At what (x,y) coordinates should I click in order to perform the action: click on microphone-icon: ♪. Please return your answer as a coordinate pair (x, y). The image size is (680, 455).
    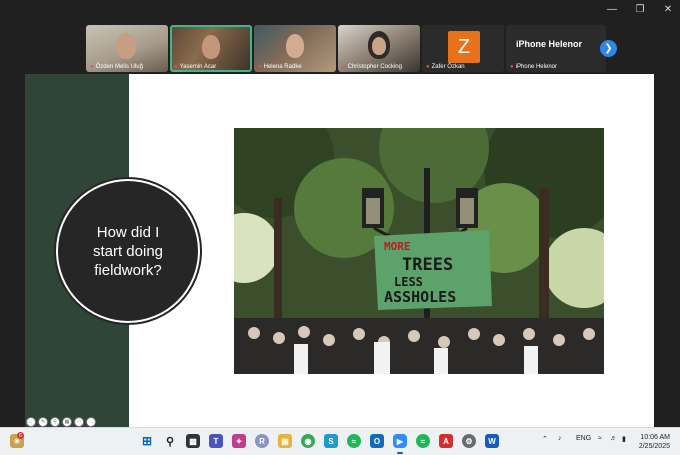
    Looking at the image, I should click on (560, 438).